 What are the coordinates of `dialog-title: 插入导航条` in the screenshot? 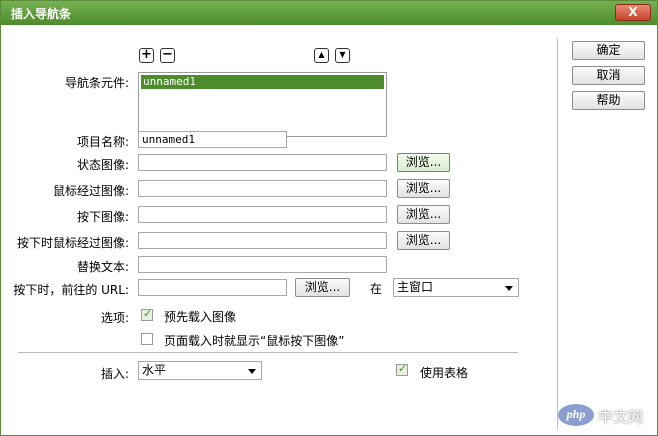 It's located at (41, 14).